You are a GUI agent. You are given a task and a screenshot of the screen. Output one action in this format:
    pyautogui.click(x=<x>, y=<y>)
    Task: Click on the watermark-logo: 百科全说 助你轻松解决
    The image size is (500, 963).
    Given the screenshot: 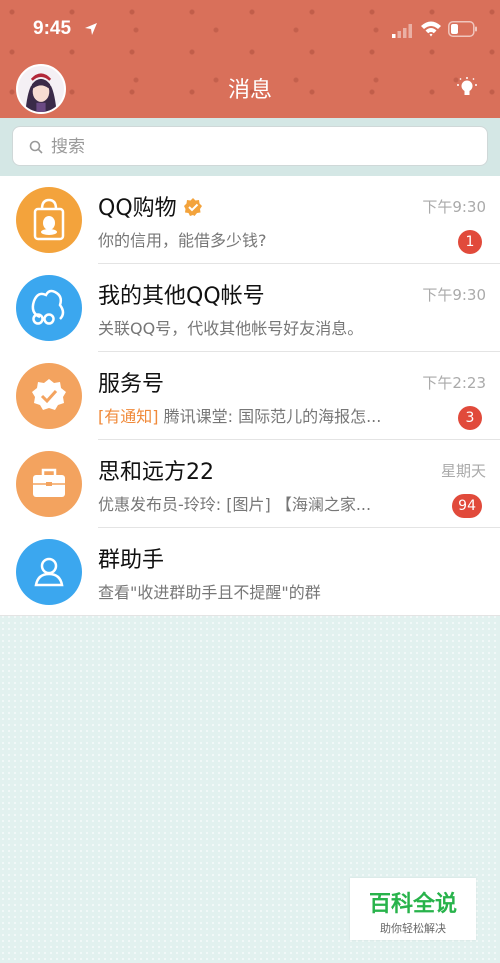 What is the action you would take?
    pyautogui.click(x=413, y=909)
    